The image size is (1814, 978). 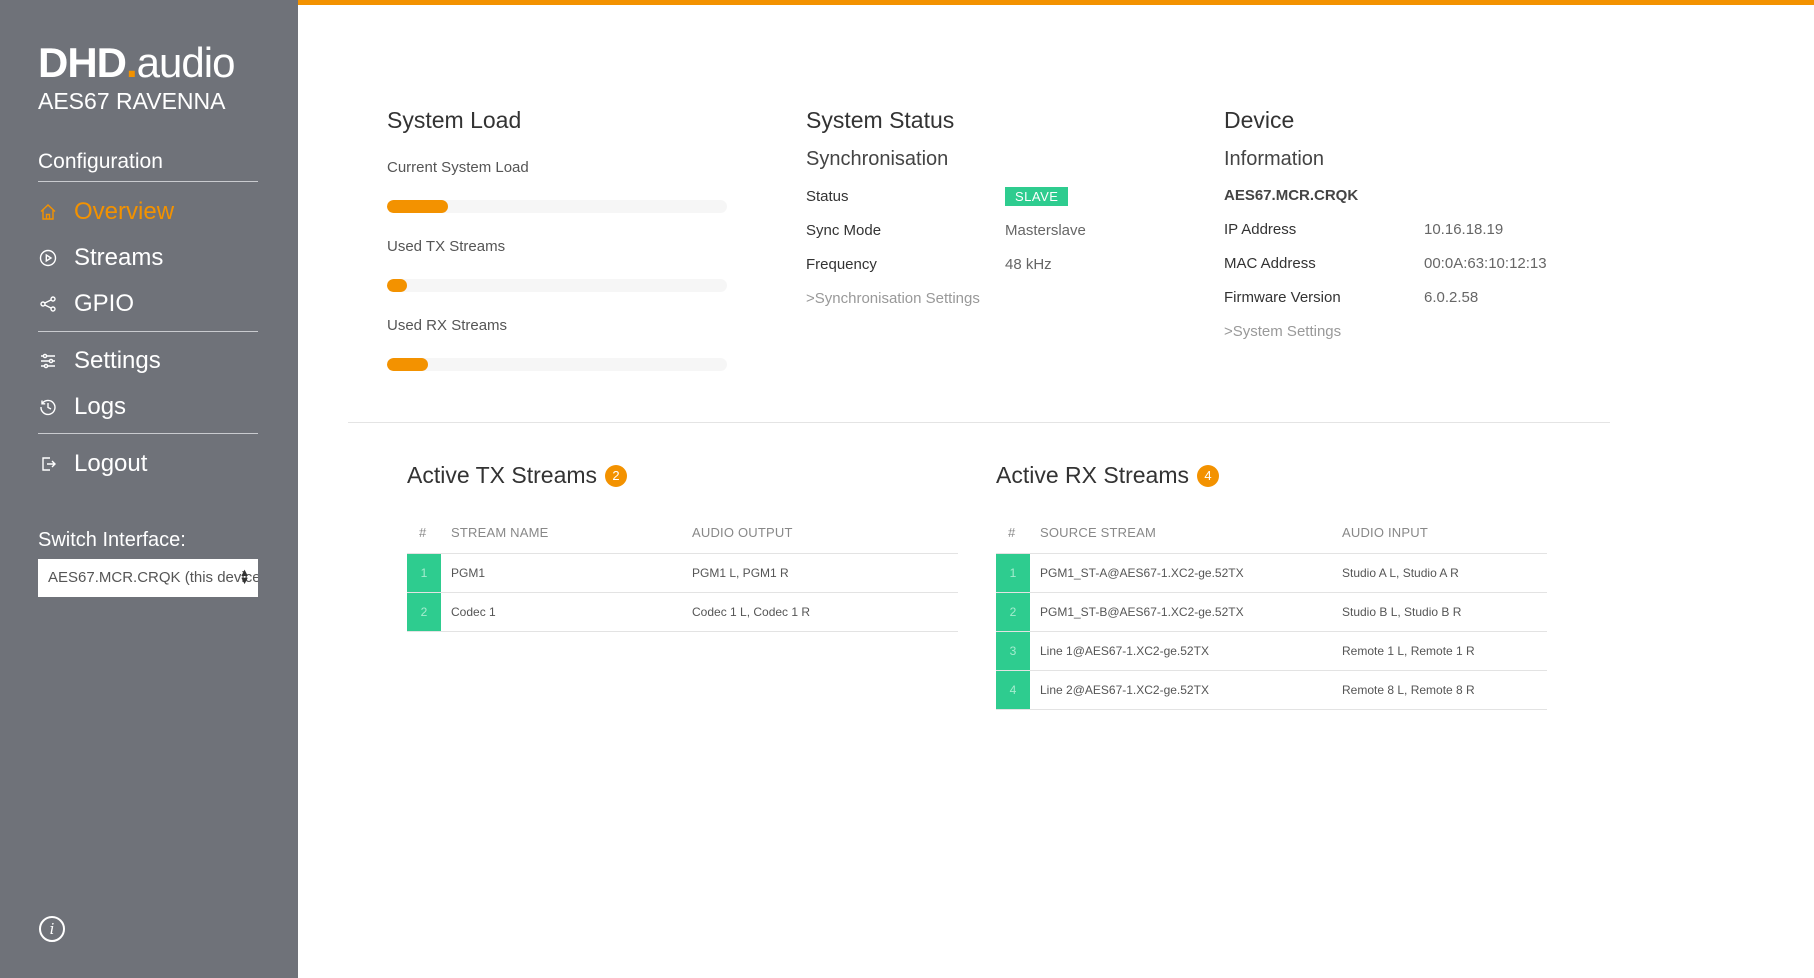 What do you see at coordinates (153, 407) in the screenshot?
I see `sidebar-item-logs: Logs` at bounding box center [153, 407].